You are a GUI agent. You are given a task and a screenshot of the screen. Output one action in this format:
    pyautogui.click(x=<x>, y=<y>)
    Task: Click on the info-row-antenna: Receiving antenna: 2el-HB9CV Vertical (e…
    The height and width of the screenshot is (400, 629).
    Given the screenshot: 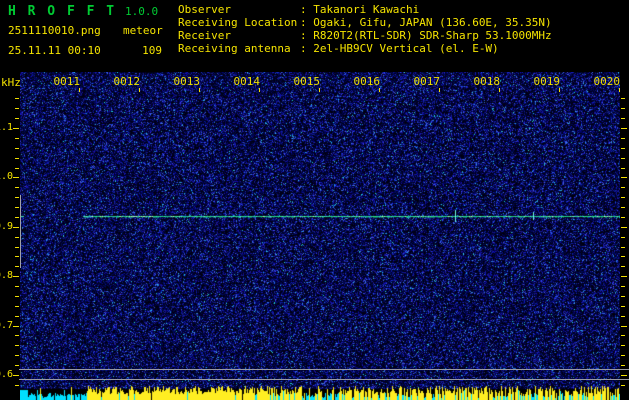 What is the action you would take?
    pyautogui.click(x=365, y=48)
    